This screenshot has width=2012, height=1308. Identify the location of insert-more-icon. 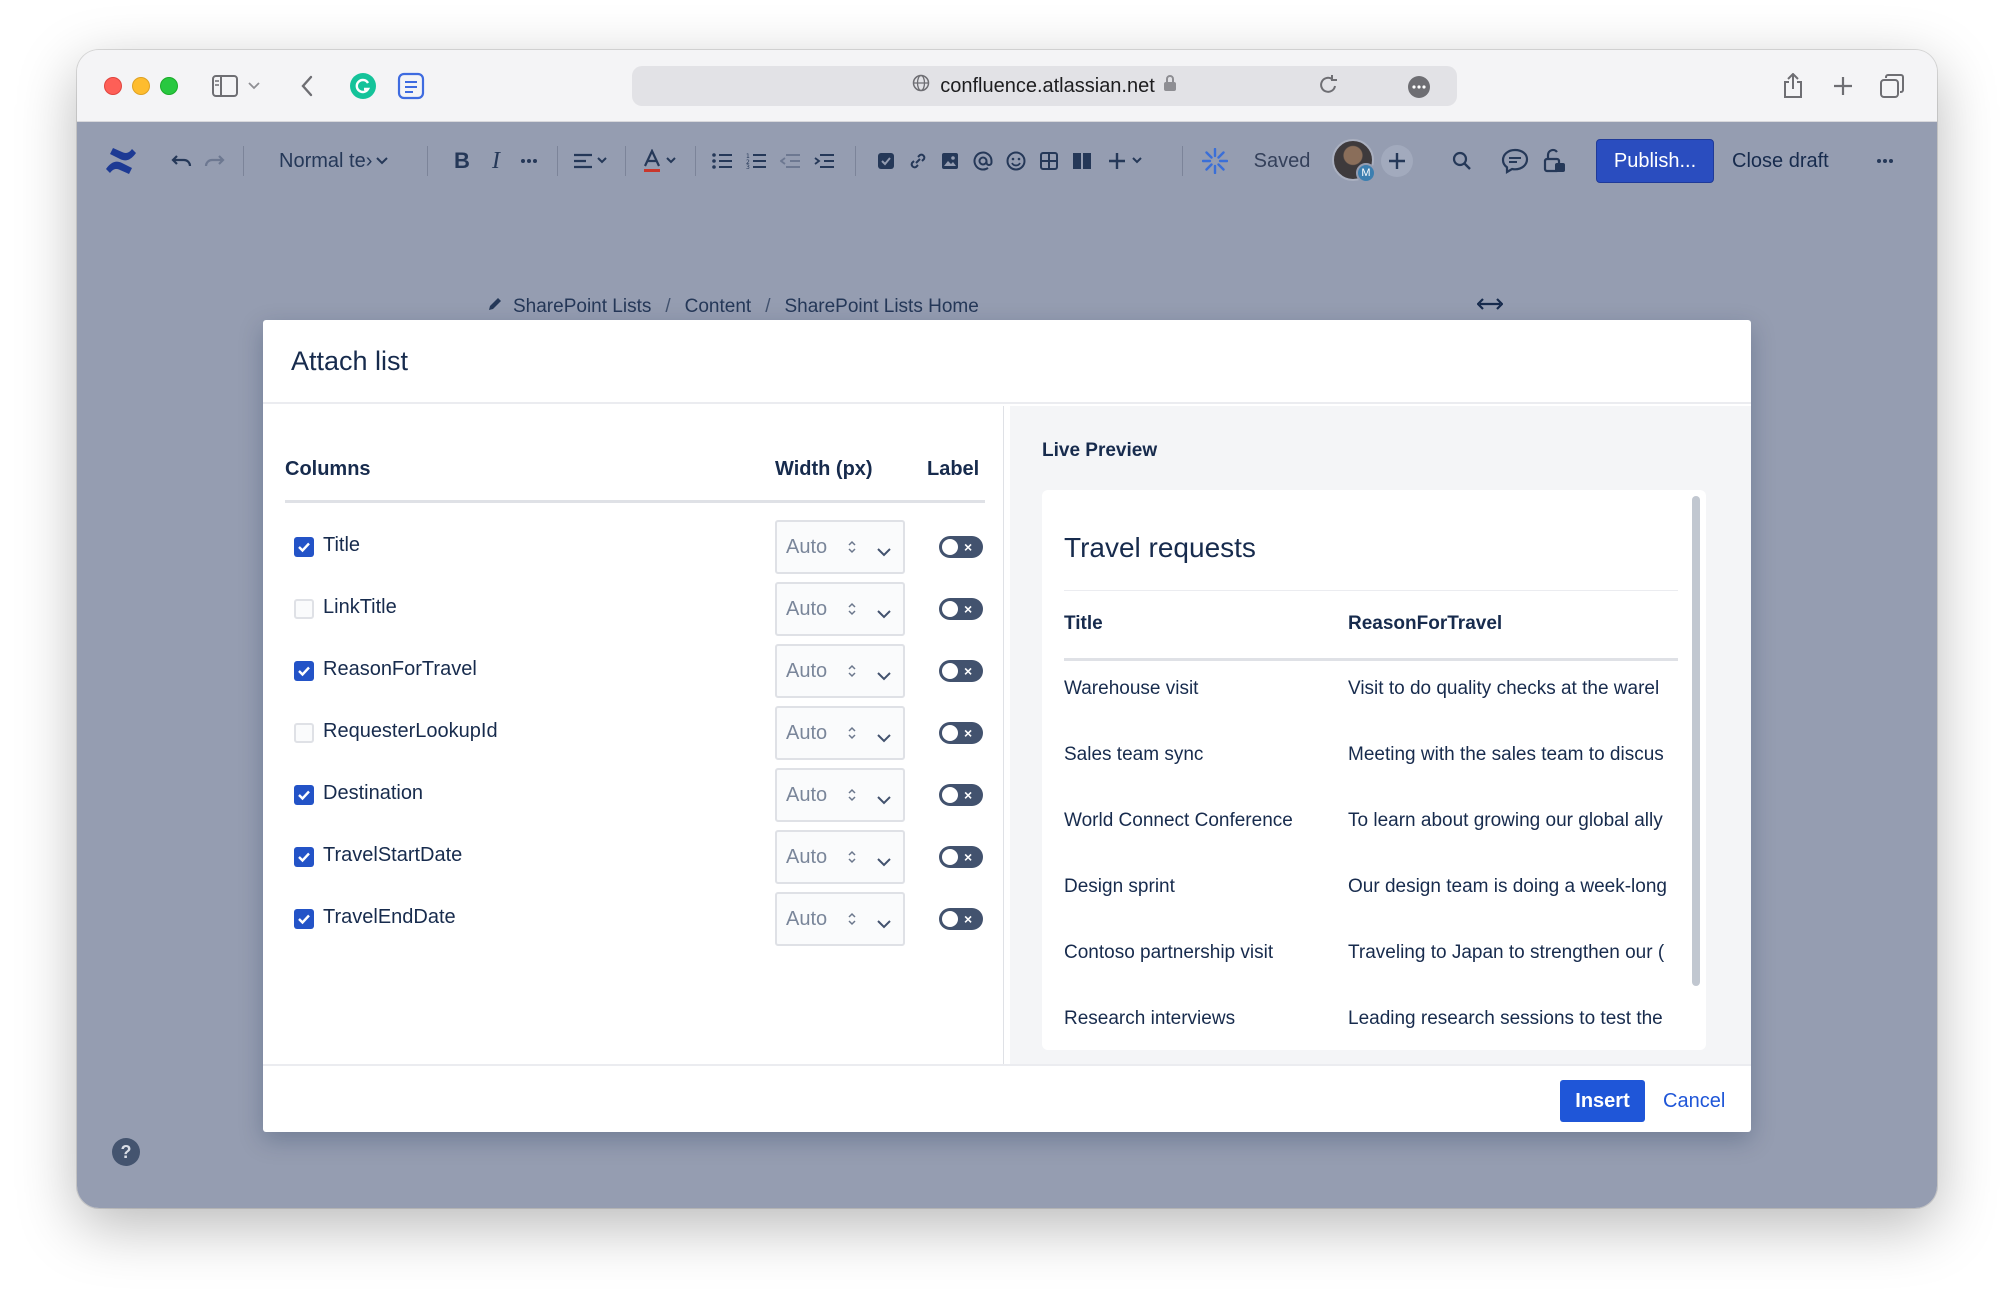
(1127, 161).